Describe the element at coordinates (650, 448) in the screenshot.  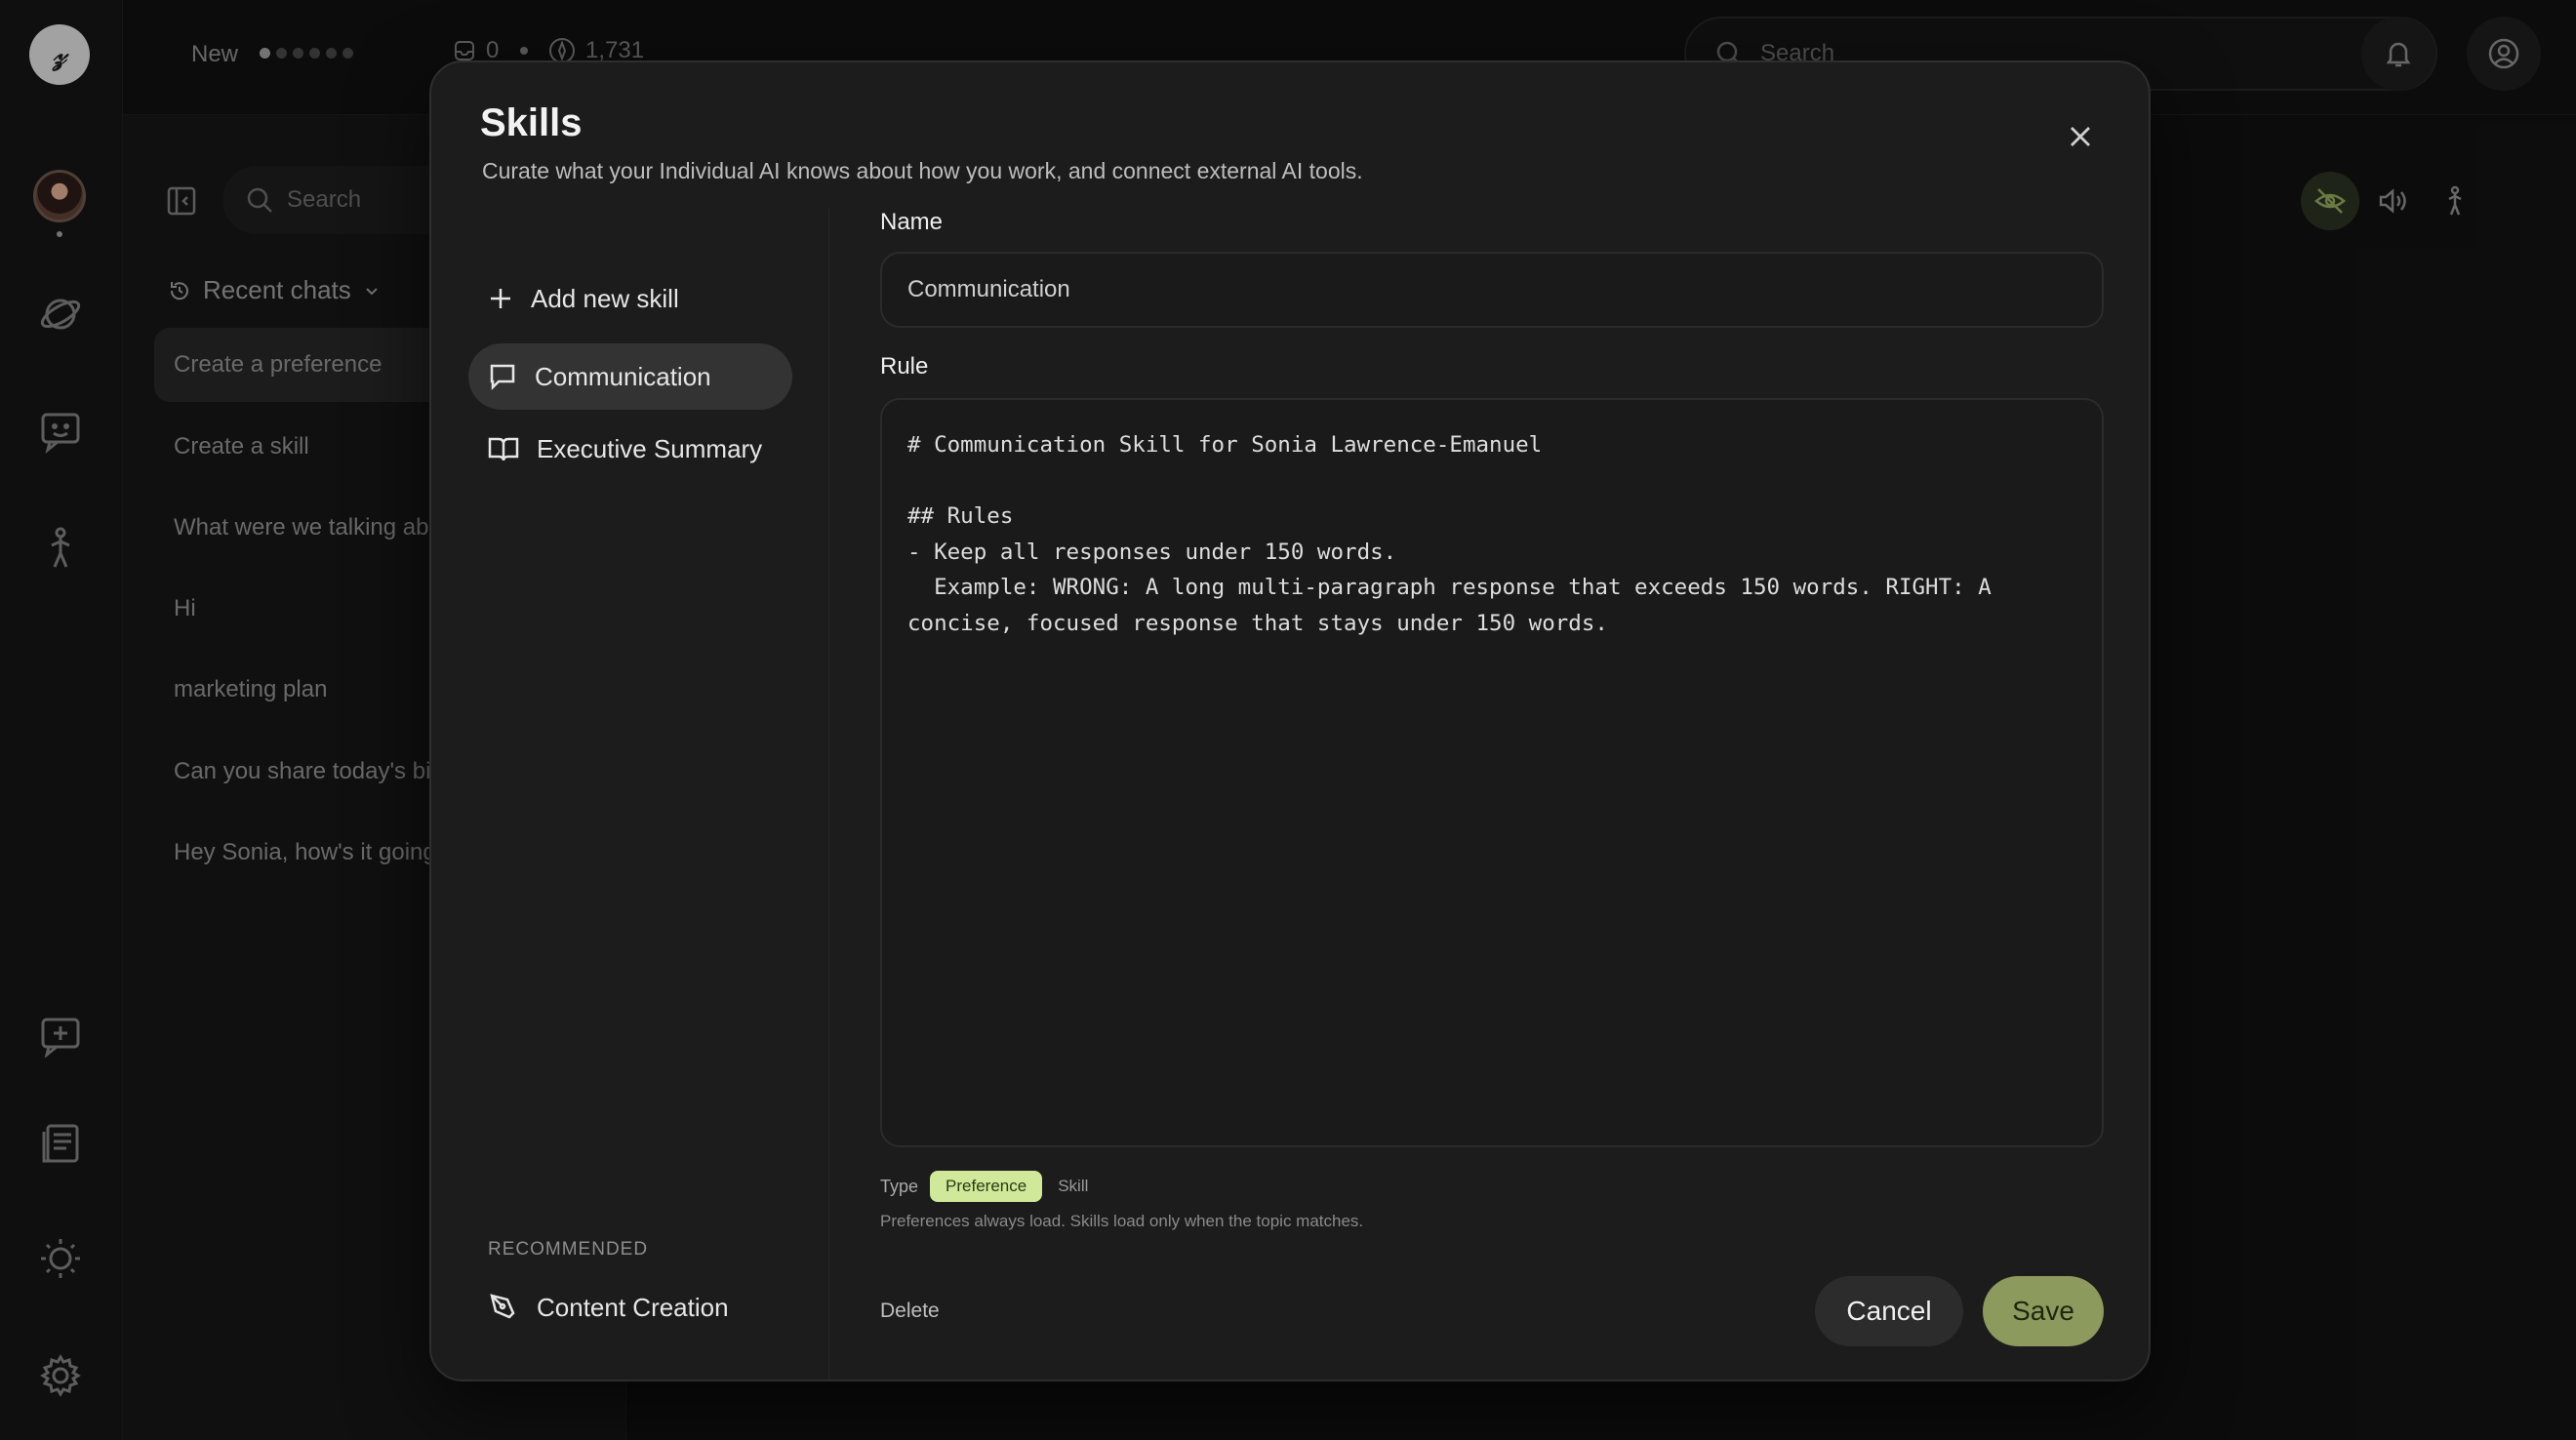
I see `skill-label: Executive Summary` at that location.